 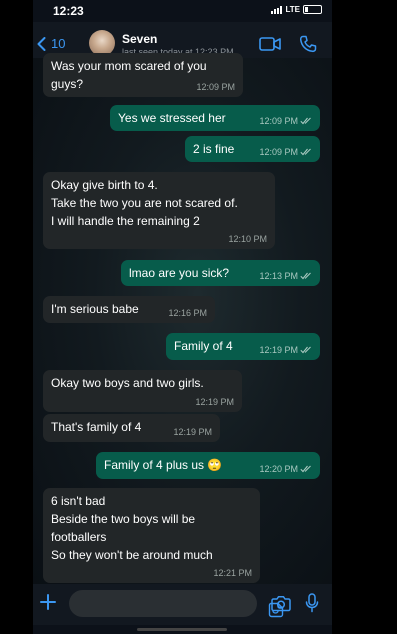 What do you see at coordinates (312, 603) in the screenshot?
I see `microphone-icon` at bounding box center [312, 603].